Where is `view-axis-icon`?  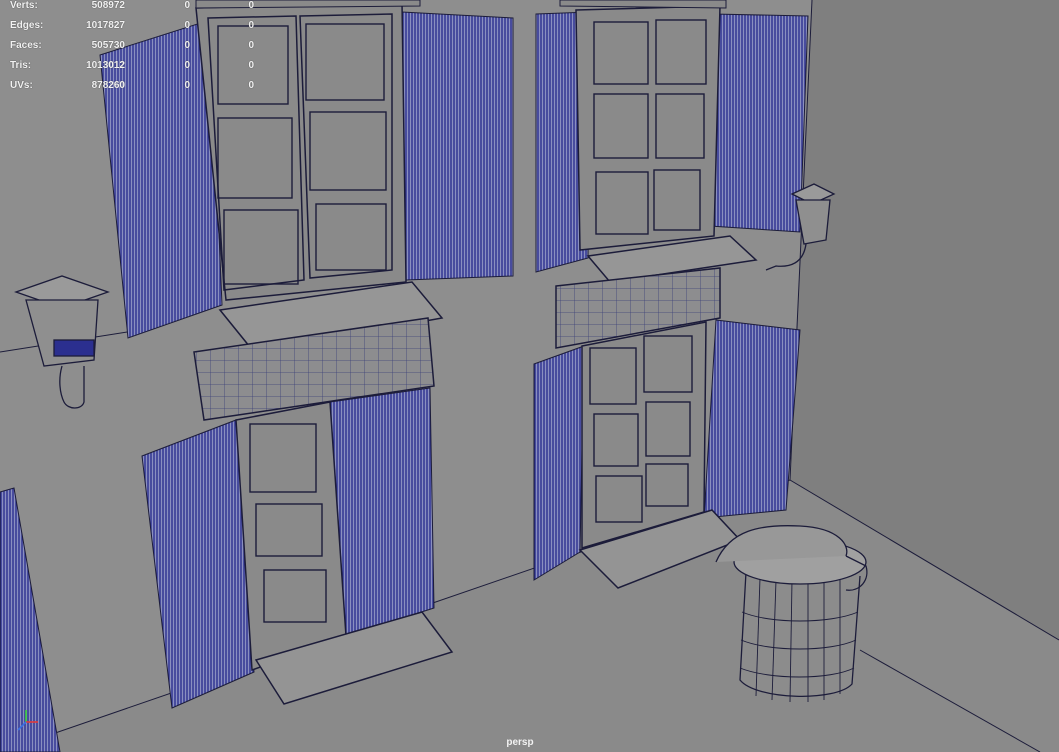 view-axis-icon is located at coordinates (27, 720).